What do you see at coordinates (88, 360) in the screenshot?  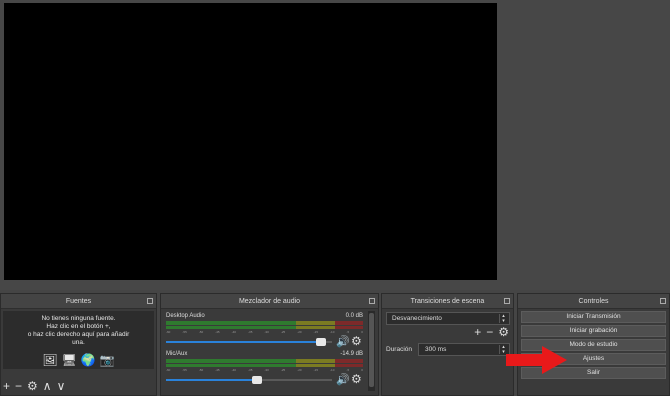 I see `globe-icon: 🌍` at bounding box center [88, 360].